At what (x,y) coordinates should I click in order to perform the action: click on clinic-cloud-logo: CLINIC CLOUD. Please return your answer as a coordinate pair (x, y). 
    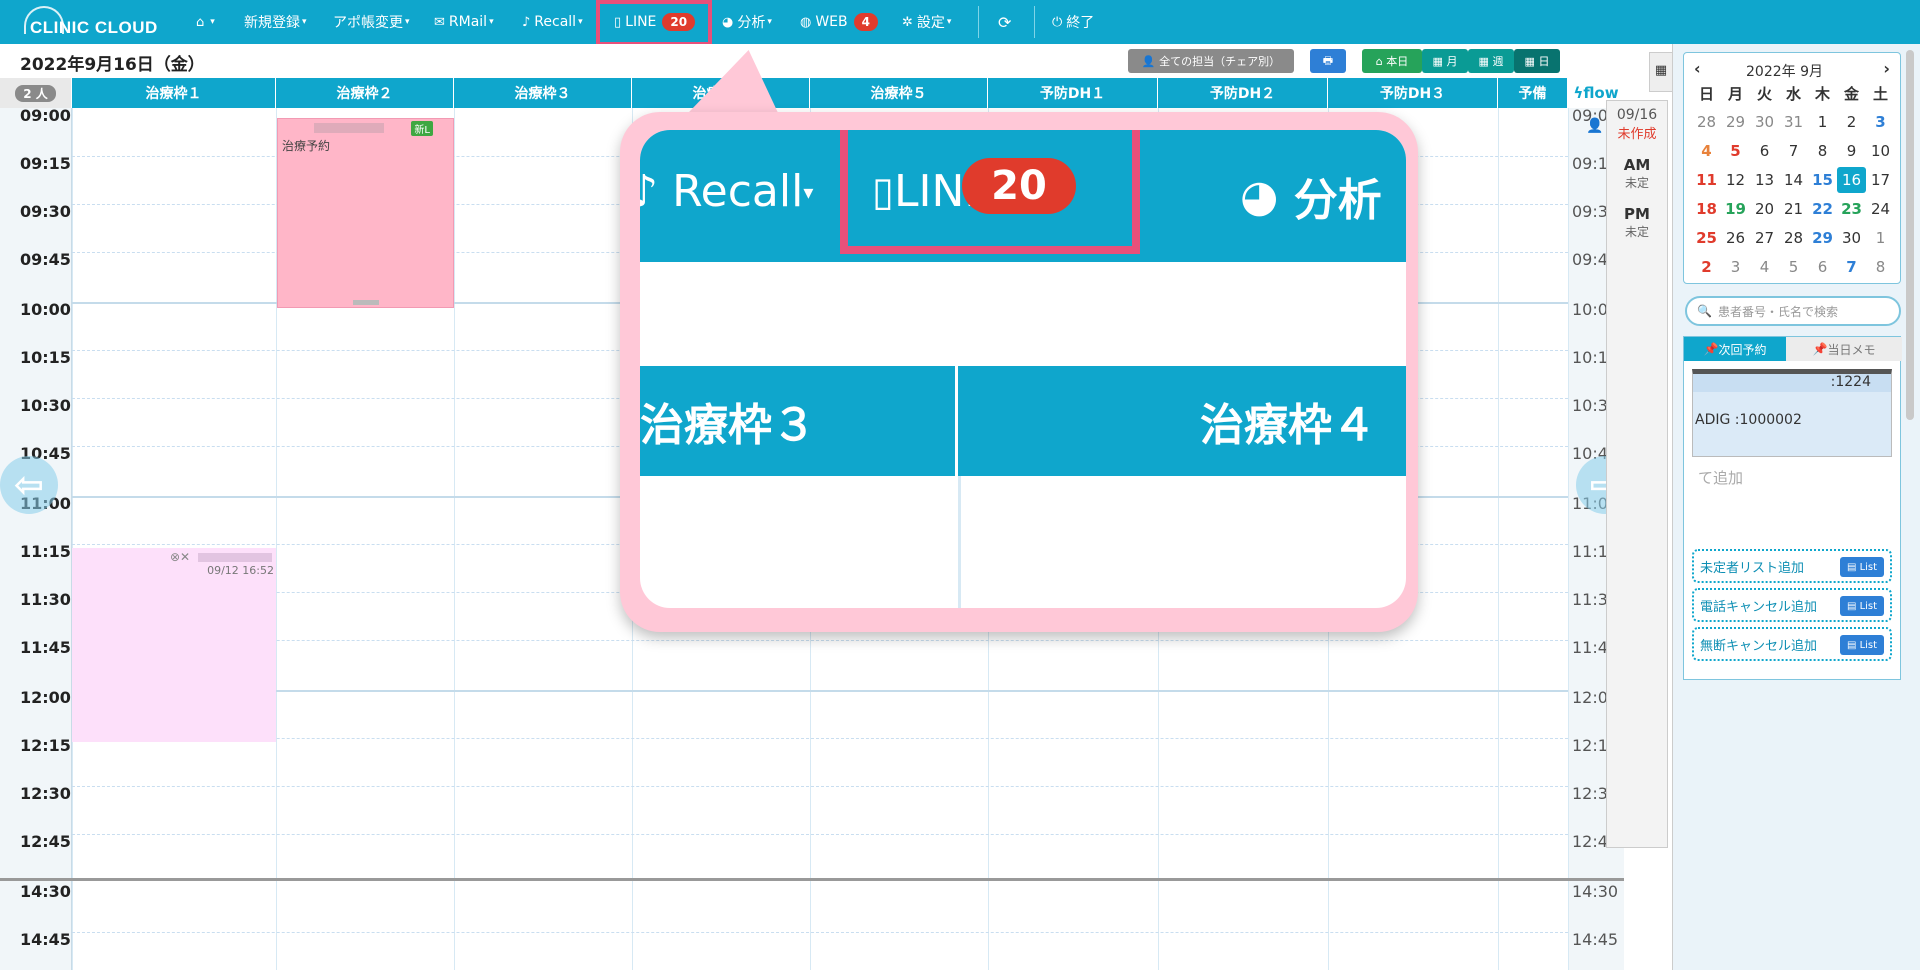
    Looking at the image, I should click on (90, 22).